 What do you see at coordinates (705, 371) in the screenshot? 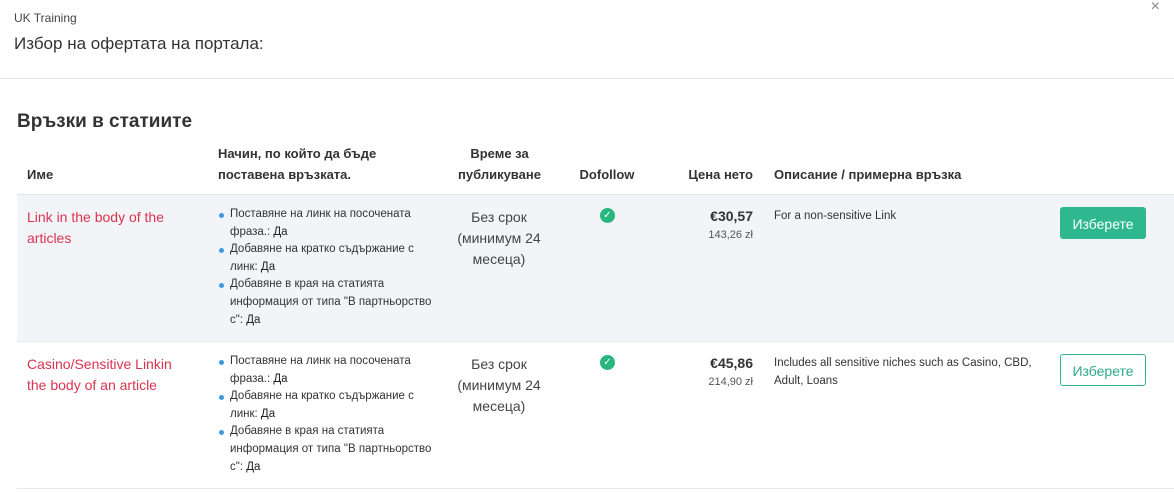
I see `price-cell: €45,86 214,90 zł` at bounding box center [705, 371].